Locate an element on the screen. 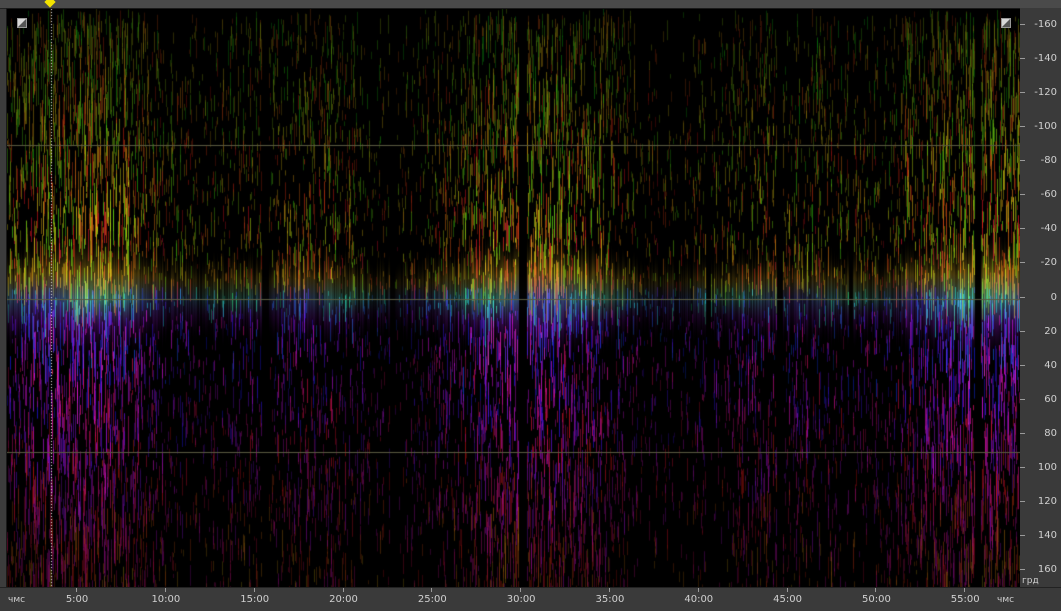  y-tick: -140 is located at coordinates (1040, 59).